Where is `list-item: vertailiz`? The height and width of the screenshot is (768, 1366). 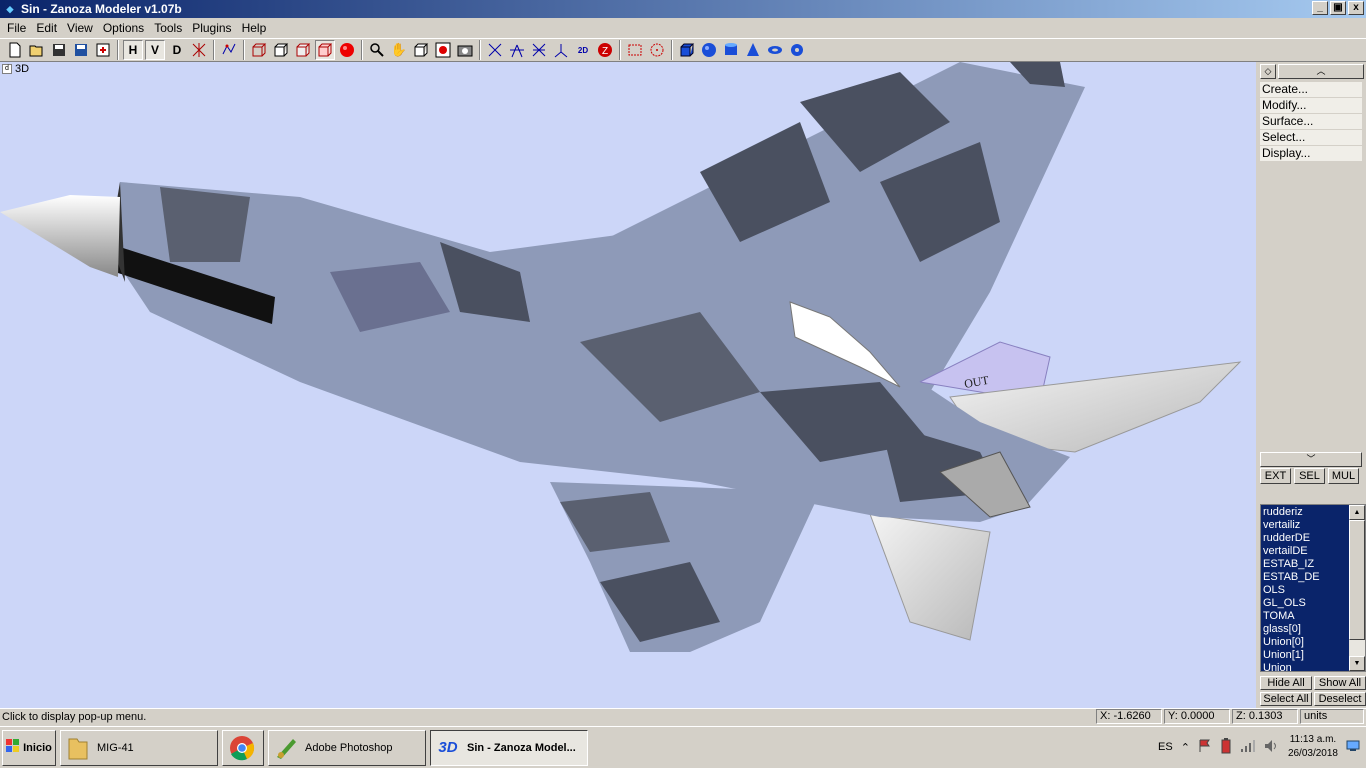
list-item: vertailiz is located at coordinates (1307, 525).